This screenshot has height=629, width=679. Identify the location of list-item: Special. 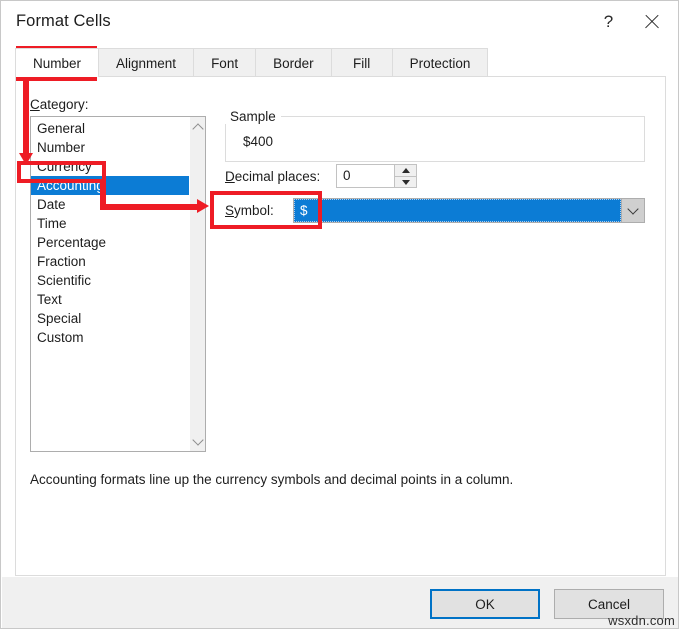
(110, 318).